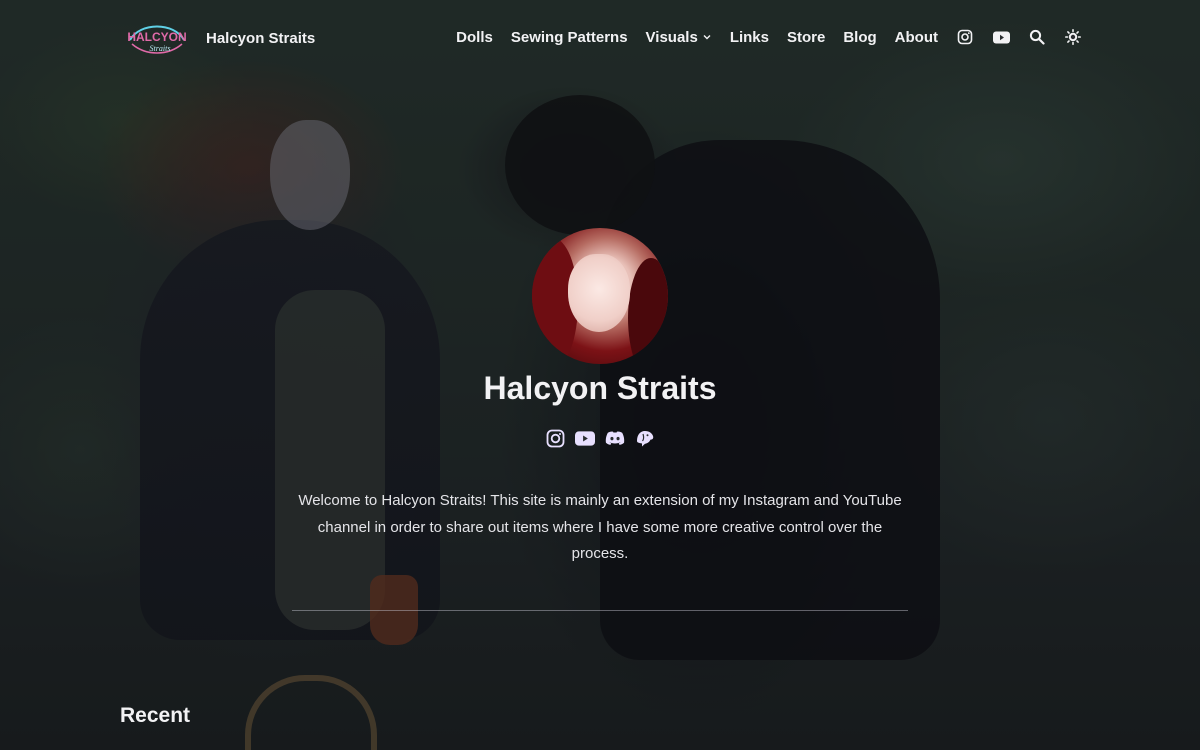 The height and width of the screenshot is (750, 1200). Describe the element at coordinates (600, 388) in the screenshot. I see `hero-title: Halcyon Straits` at that location.